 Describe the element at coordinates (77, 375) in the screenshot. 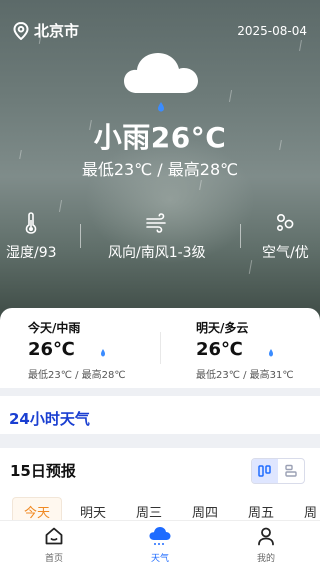

I see `today-range: 最低23℃ / 最高28℃` at that location.